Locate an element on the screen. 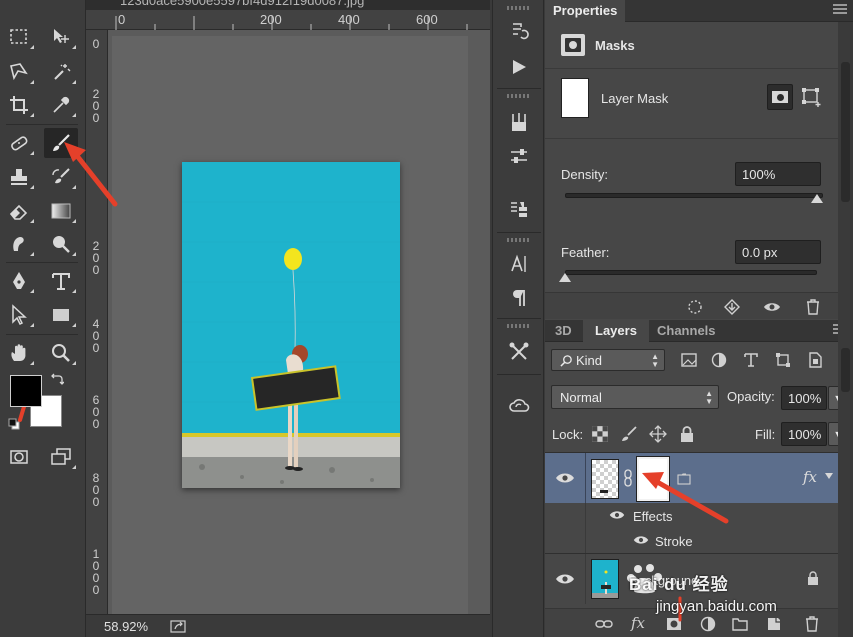 This screenshot has height=637, width=853. stroke-visibility-eye-icon is located at coordinates (641, 540).